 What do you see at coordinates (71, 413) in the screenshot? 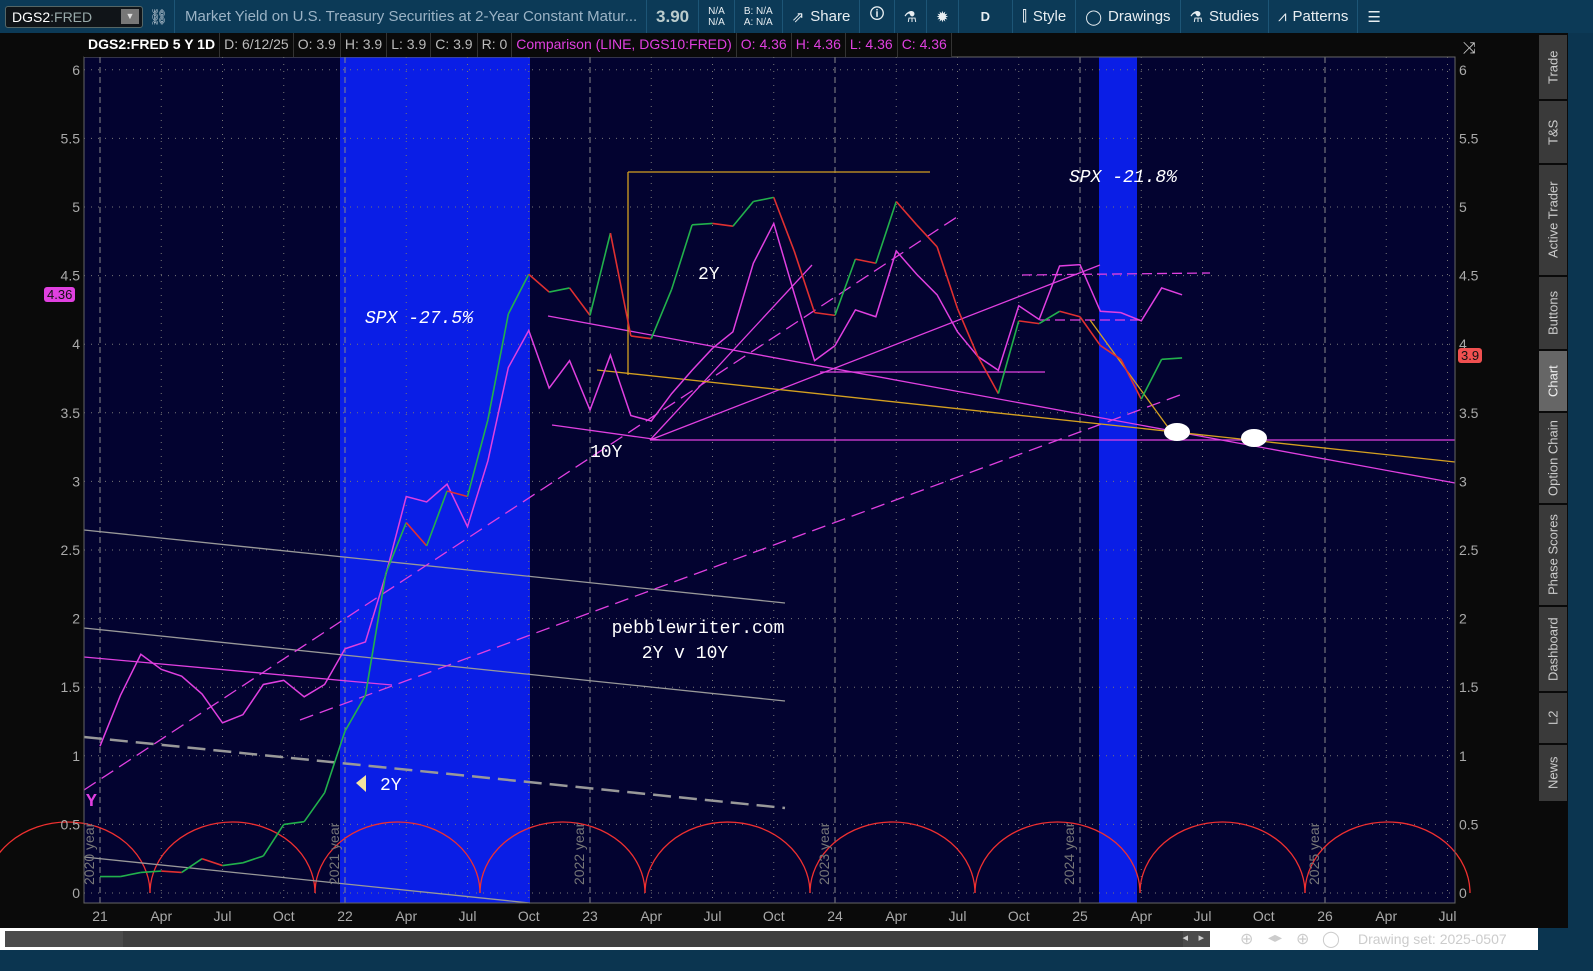
I see `y-tick-label-left: 3.5` at bounding box center [71, 413].